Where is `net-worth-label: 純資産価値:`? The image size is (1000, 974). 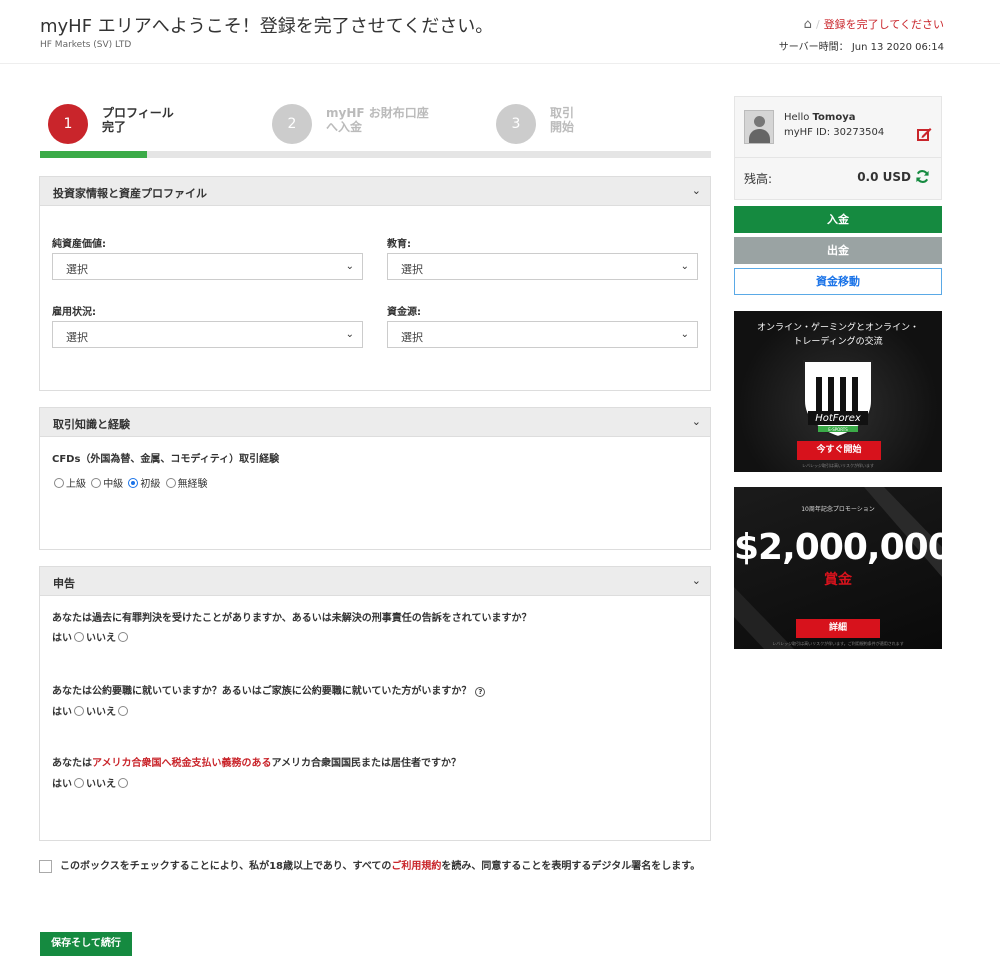 net-worth-label: 純資産価値: is located at coordinates (79, 244).